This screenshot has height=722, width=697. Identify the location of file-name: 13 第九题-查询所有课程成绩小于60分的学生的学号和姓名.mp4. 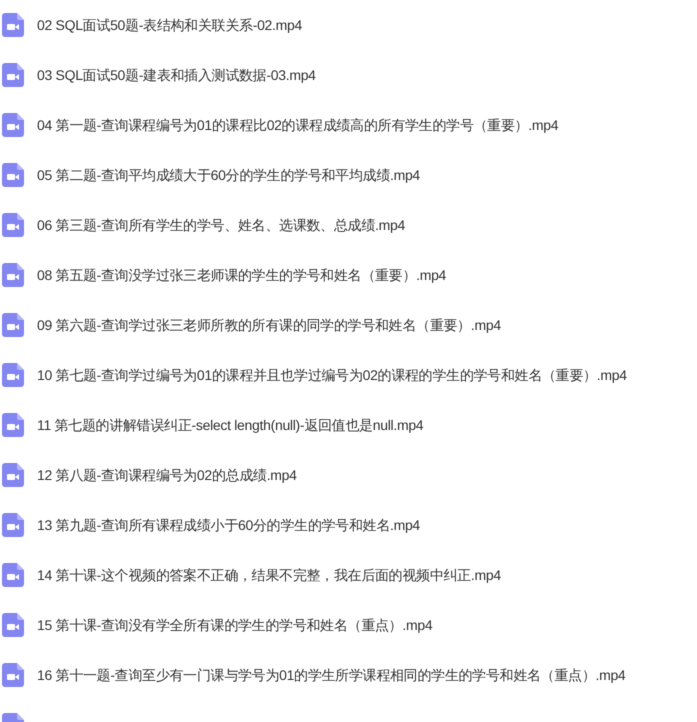
(228, 525).